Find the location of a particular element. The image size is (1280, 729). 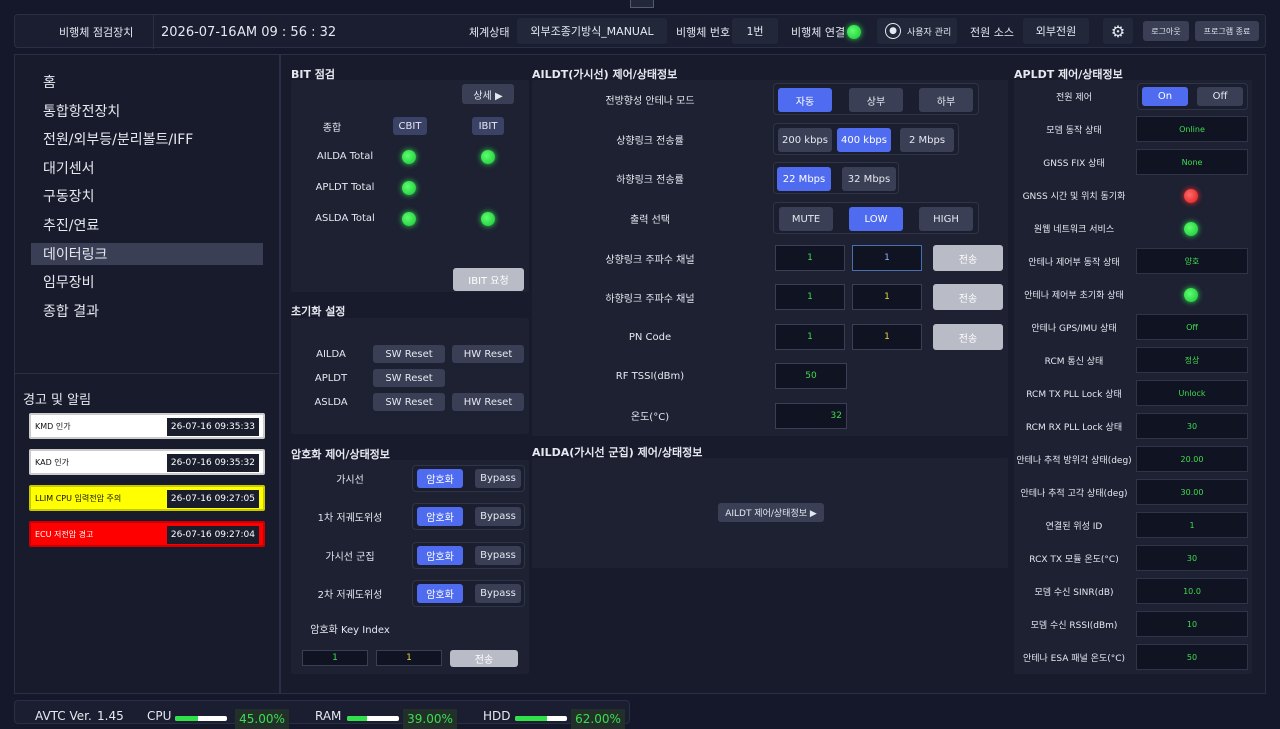

status-row-label: RCM RX PLL Lock 상태 is located at coordinates (1074, 427).